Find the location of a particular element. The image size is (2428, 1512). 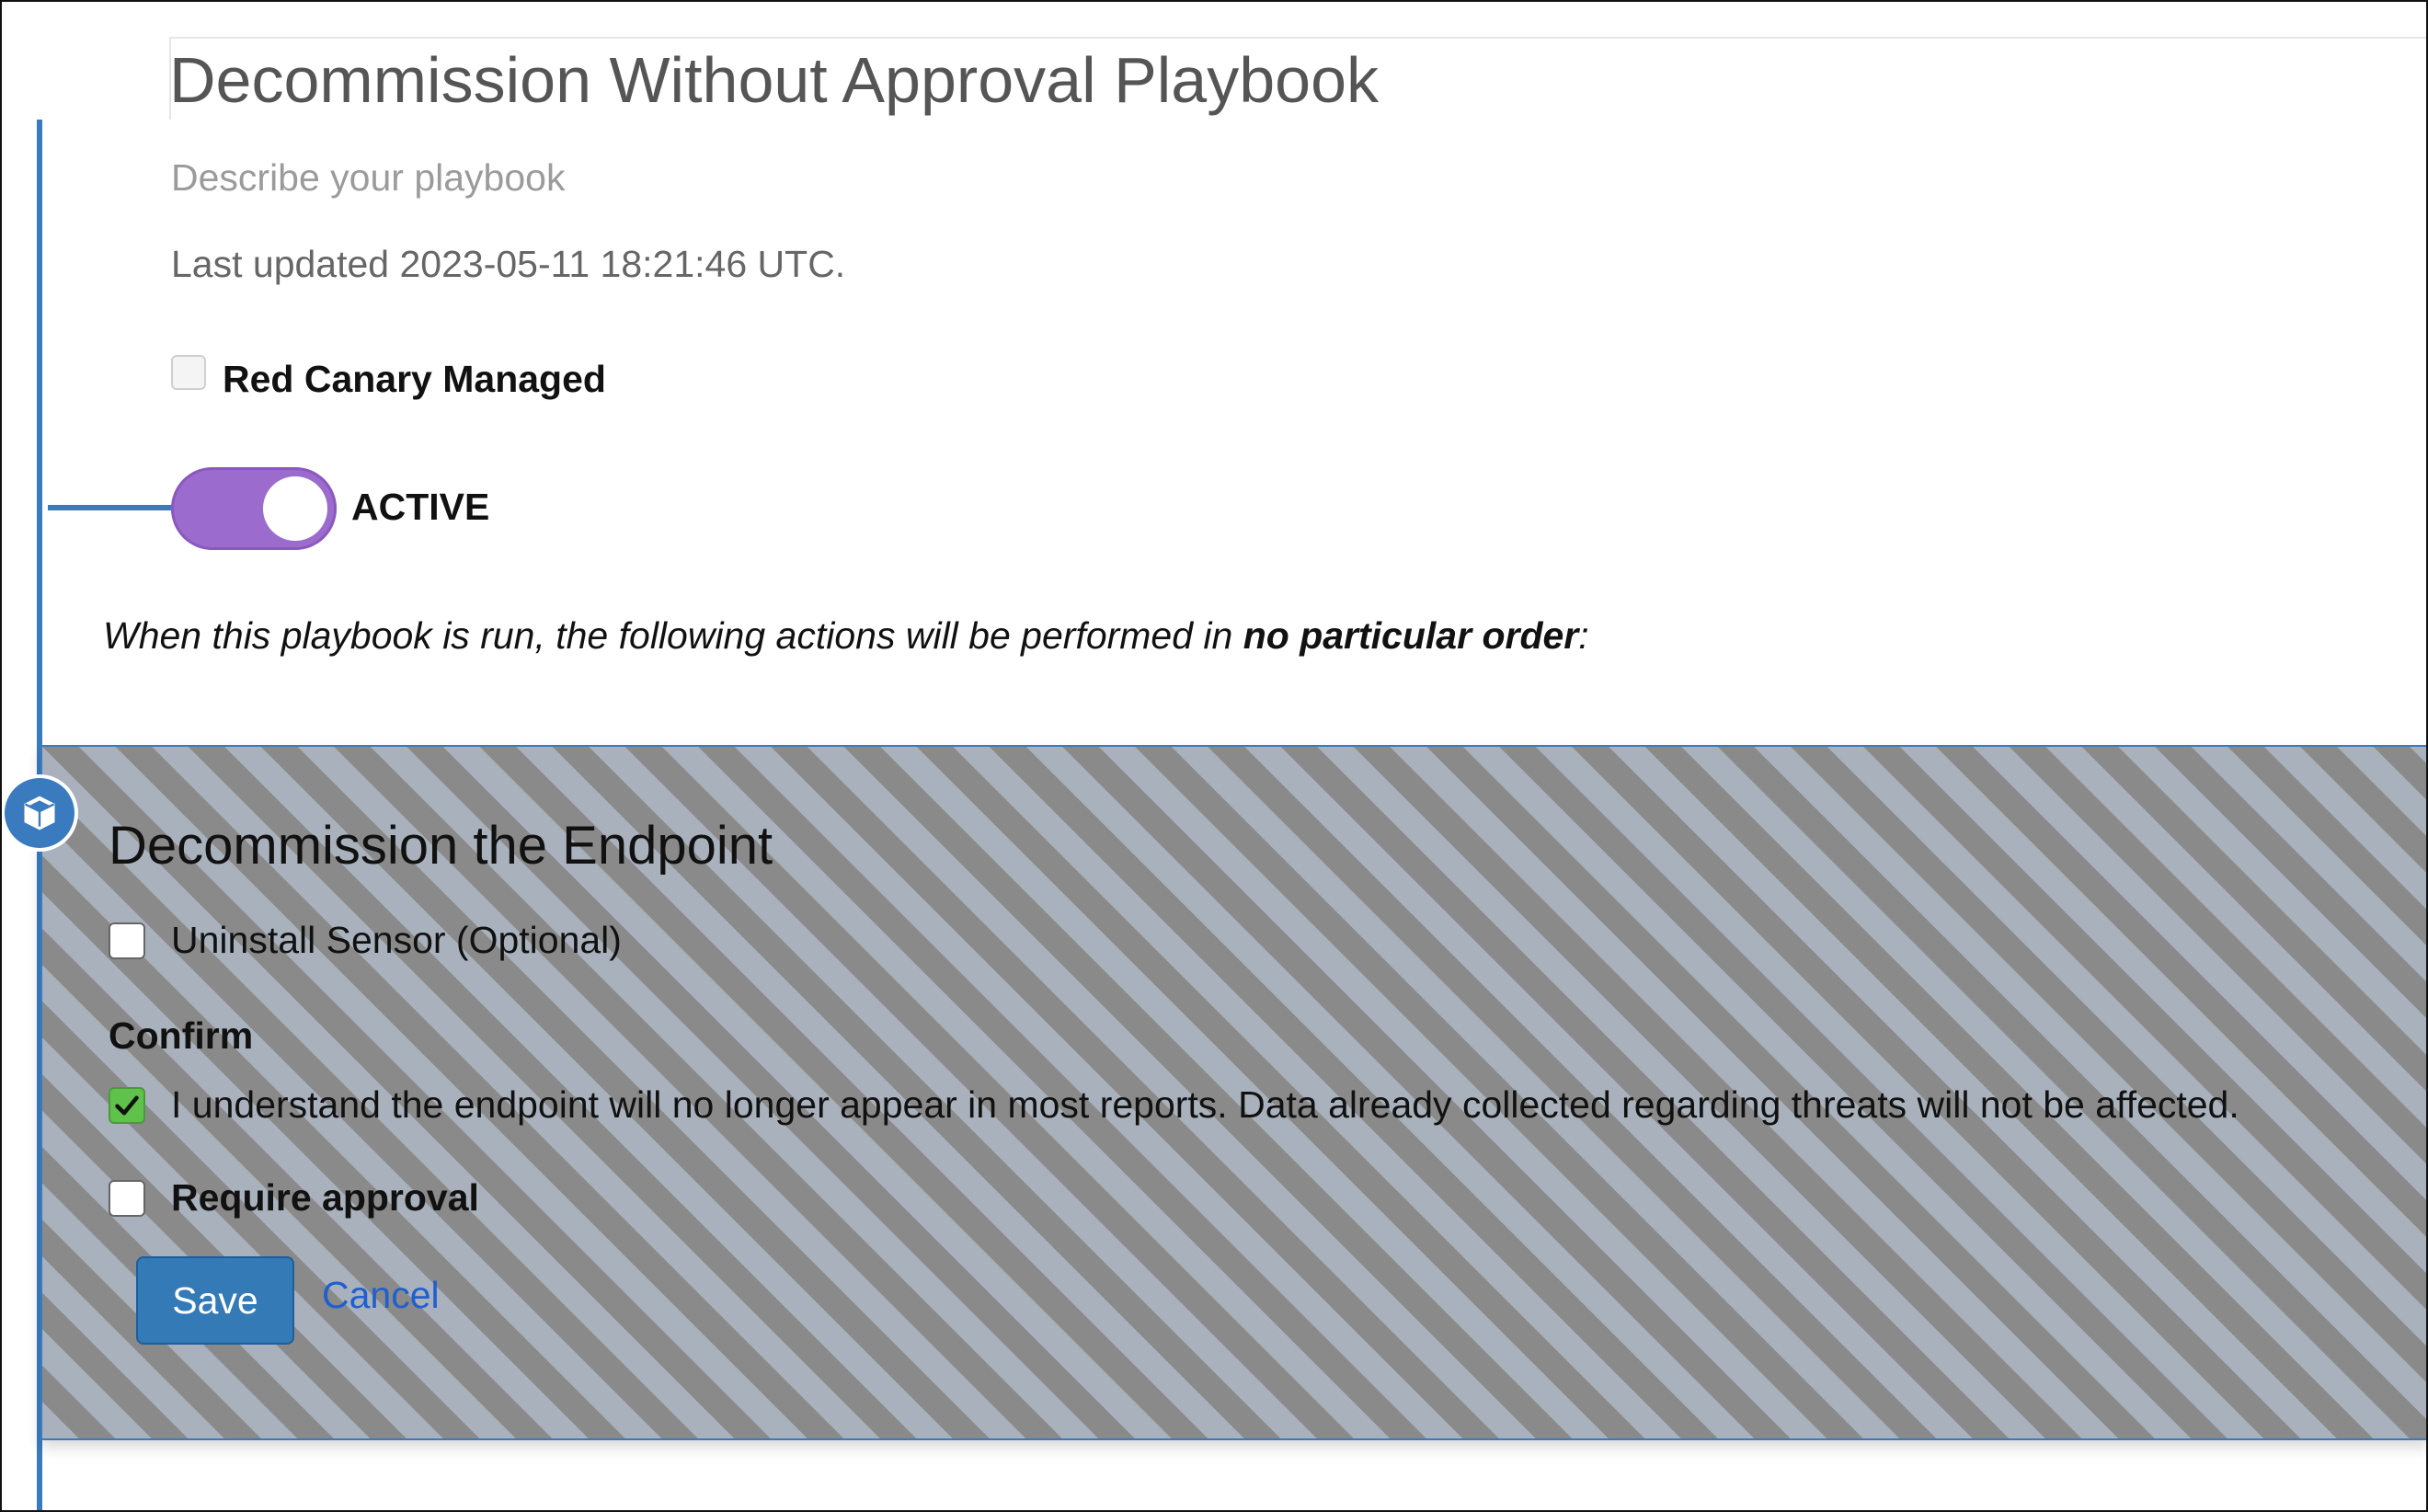

uninstall-sensor-label: Uninstall Sensor (Optional) is located at coordinates (396, 940).